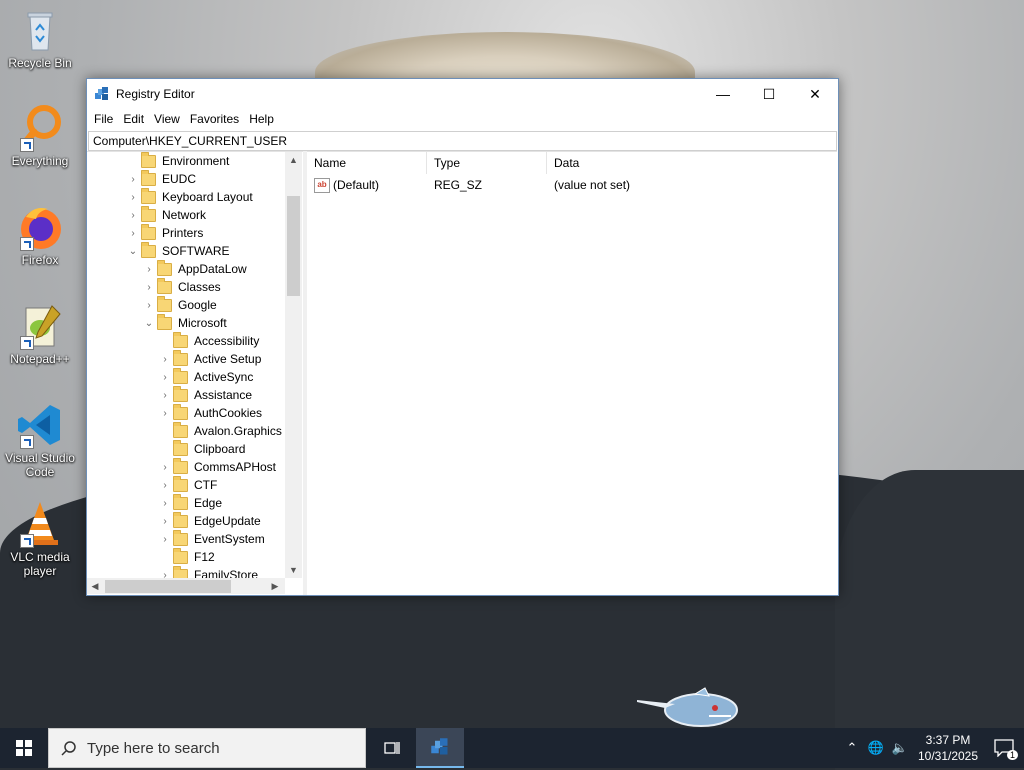  I want to click on tree-item: › Assistance, so click(205, 394).